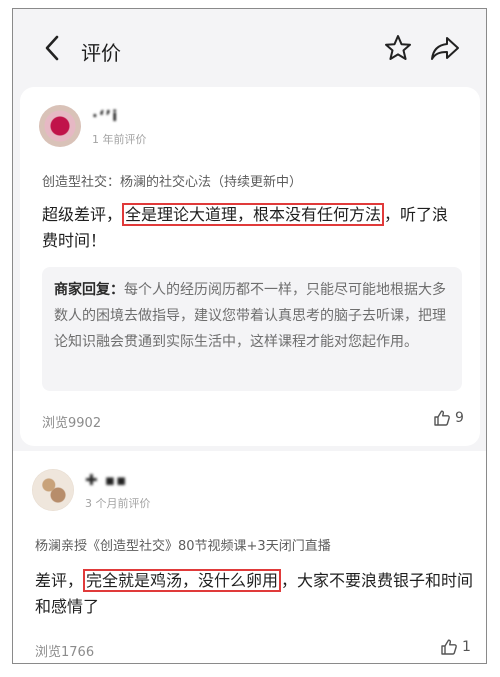 This screenshot has width=500, height=677. Describe the element at coordinates (182, 580) in the screenshot. I see `highlighted-phrase: 完全就是鸡汤，没什么卵用` at that location.